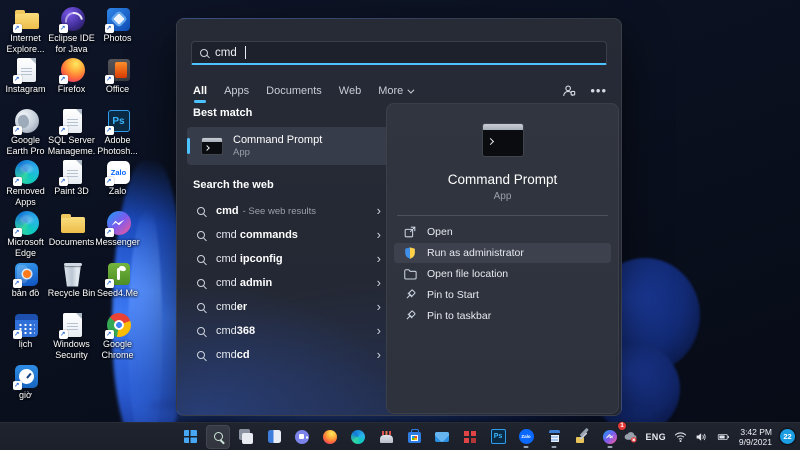 The width and height of the screenshot is (800, 450). What do you see at coordinates (502, 295) in the screenshot?
I see `action-pin-to-start: Pin to Start` at bounding box center [502, 295].